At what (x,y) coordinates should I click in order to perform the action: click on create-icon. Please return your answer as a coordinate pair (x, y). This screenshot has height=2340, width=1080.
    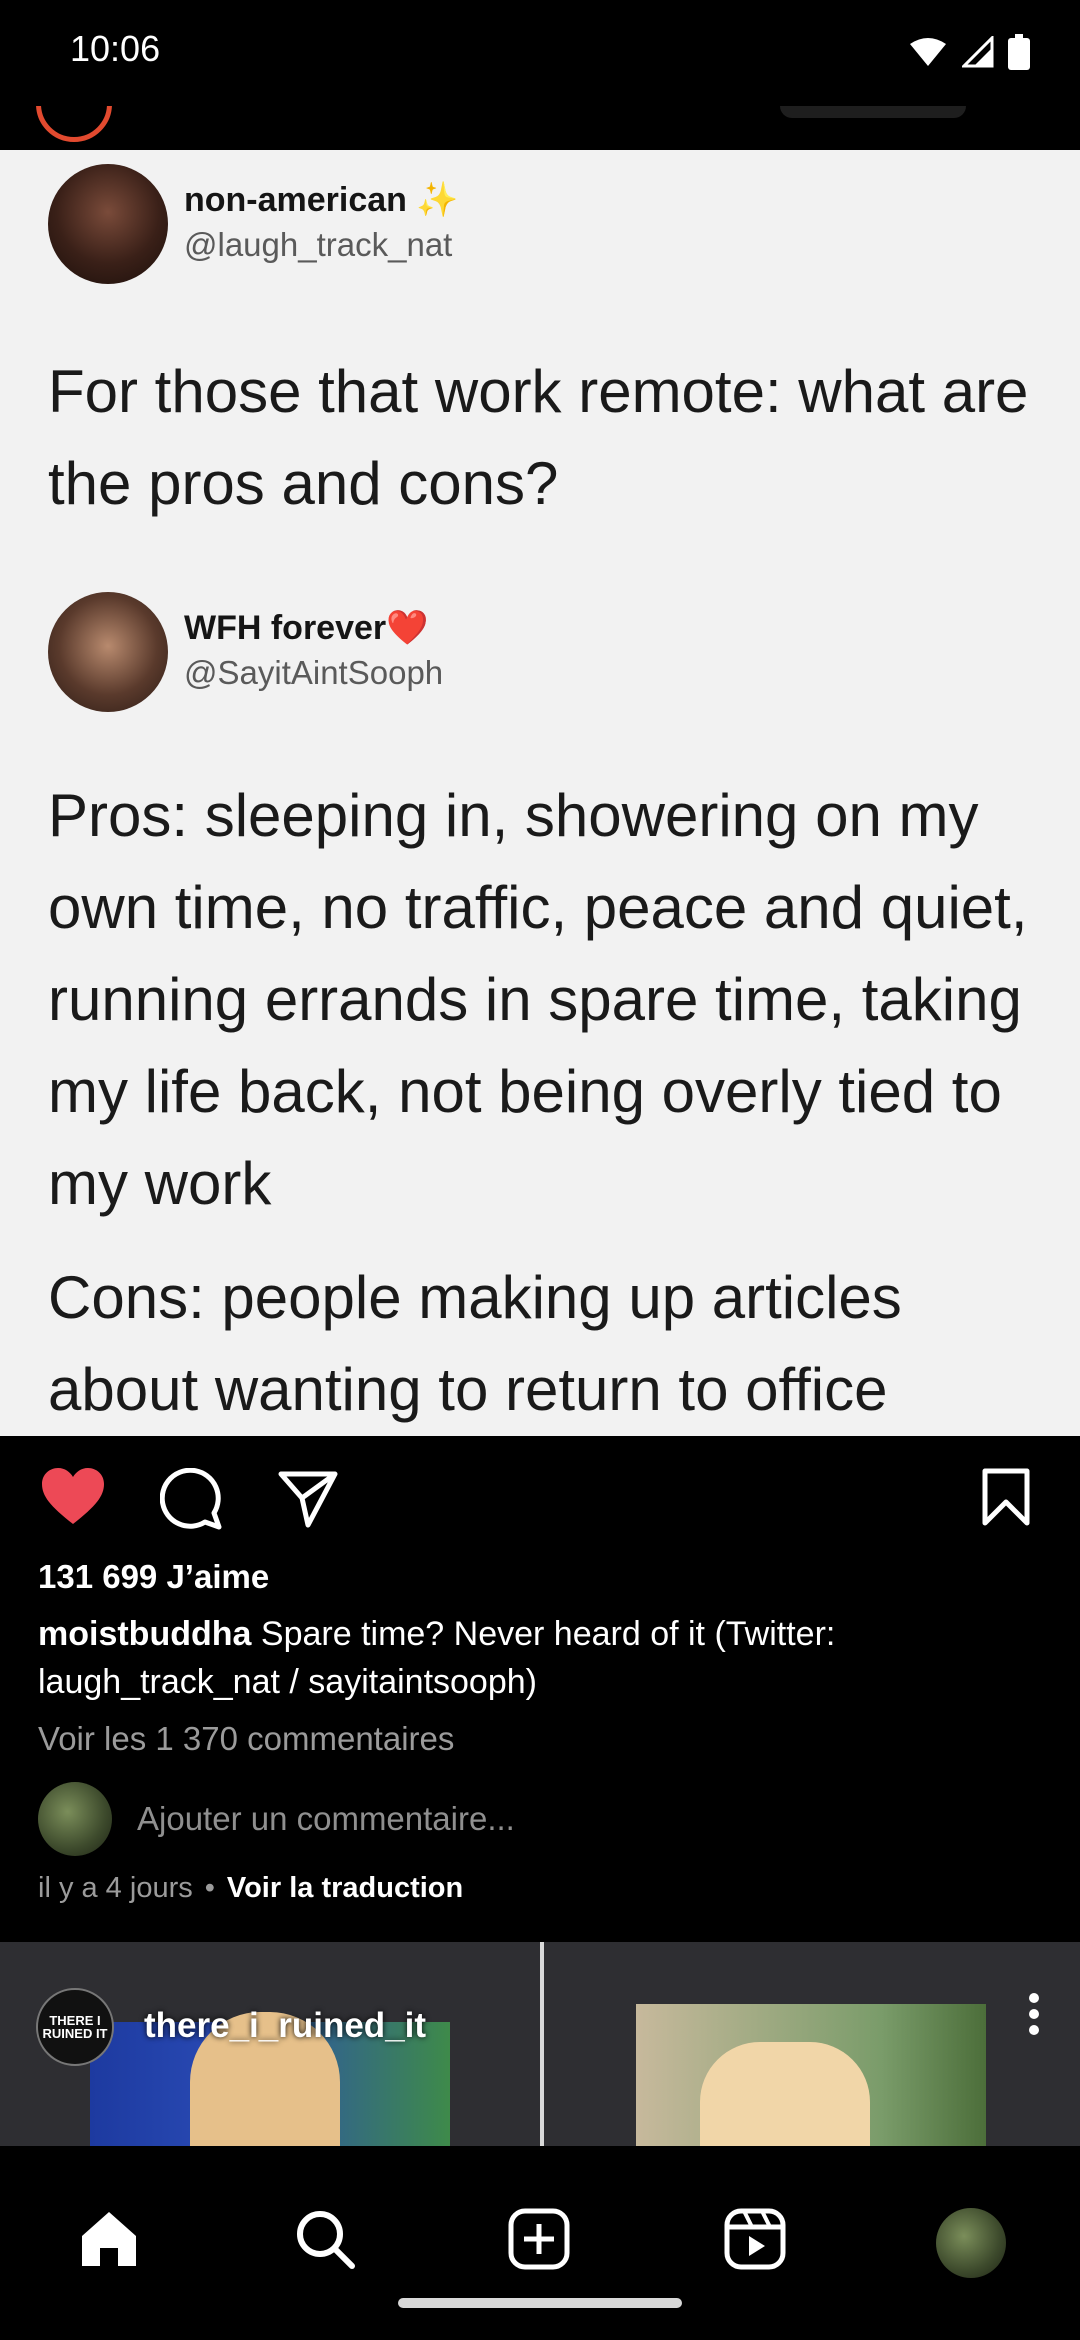
    Looking at the image, I should click on (539, 2239).